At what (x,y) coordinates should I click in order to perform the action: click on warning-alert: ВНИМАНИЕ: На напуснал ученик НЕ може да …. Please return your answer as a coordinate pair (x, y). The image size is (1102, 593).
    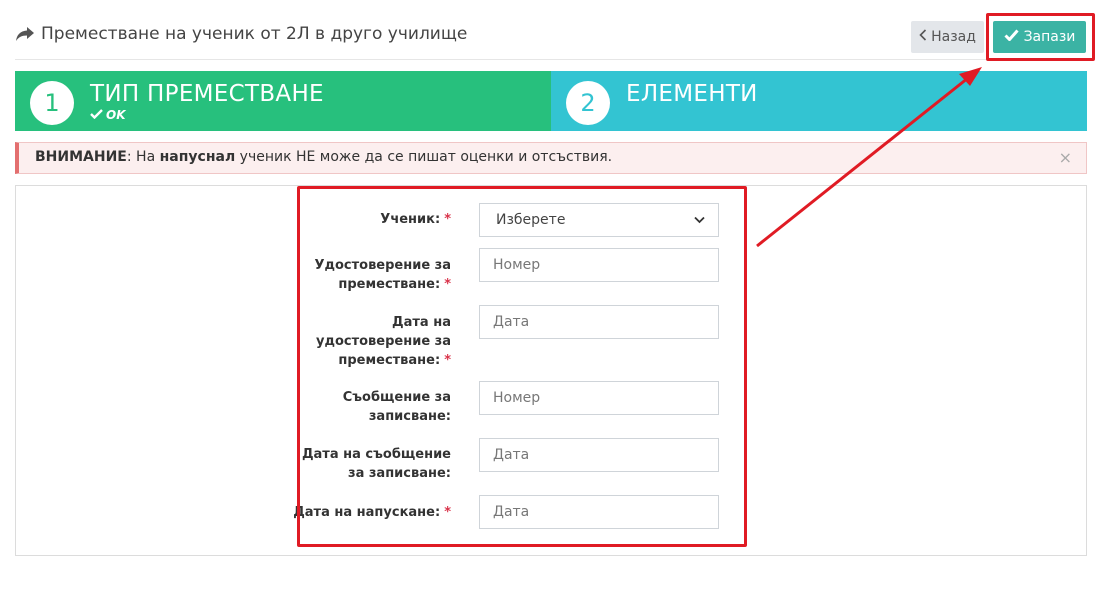
    Looking at the image, I should click on (551, 158).